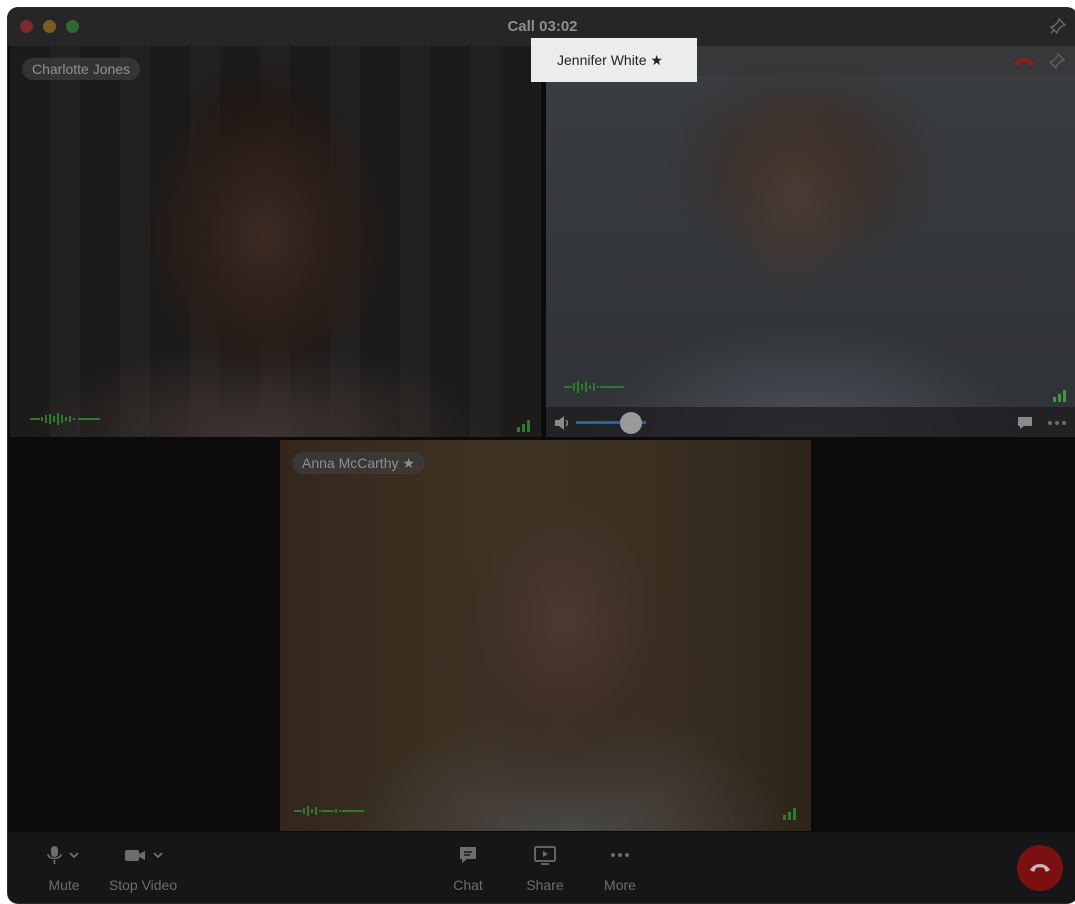 The width and height of the screenshot is (1075, 904). What do you see at coordinates (620, 855) in the screenshot?
I see `more-icon` at bounding box center [620, 855].